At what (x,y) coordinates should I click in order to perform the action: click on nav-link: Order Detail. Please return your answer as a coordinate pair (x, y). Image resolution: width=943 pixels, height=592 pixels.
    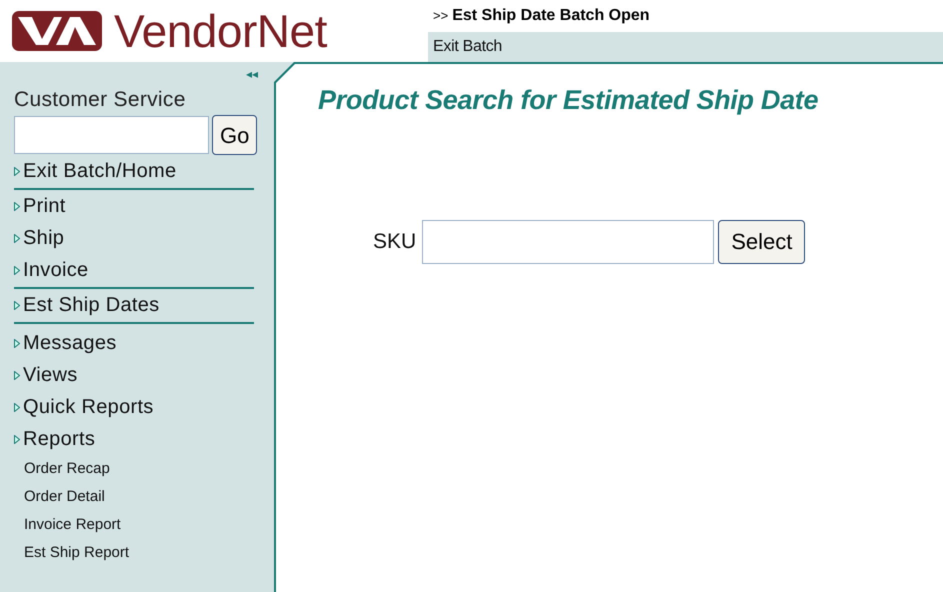
    Looking at the image, I should click on (59, 497).